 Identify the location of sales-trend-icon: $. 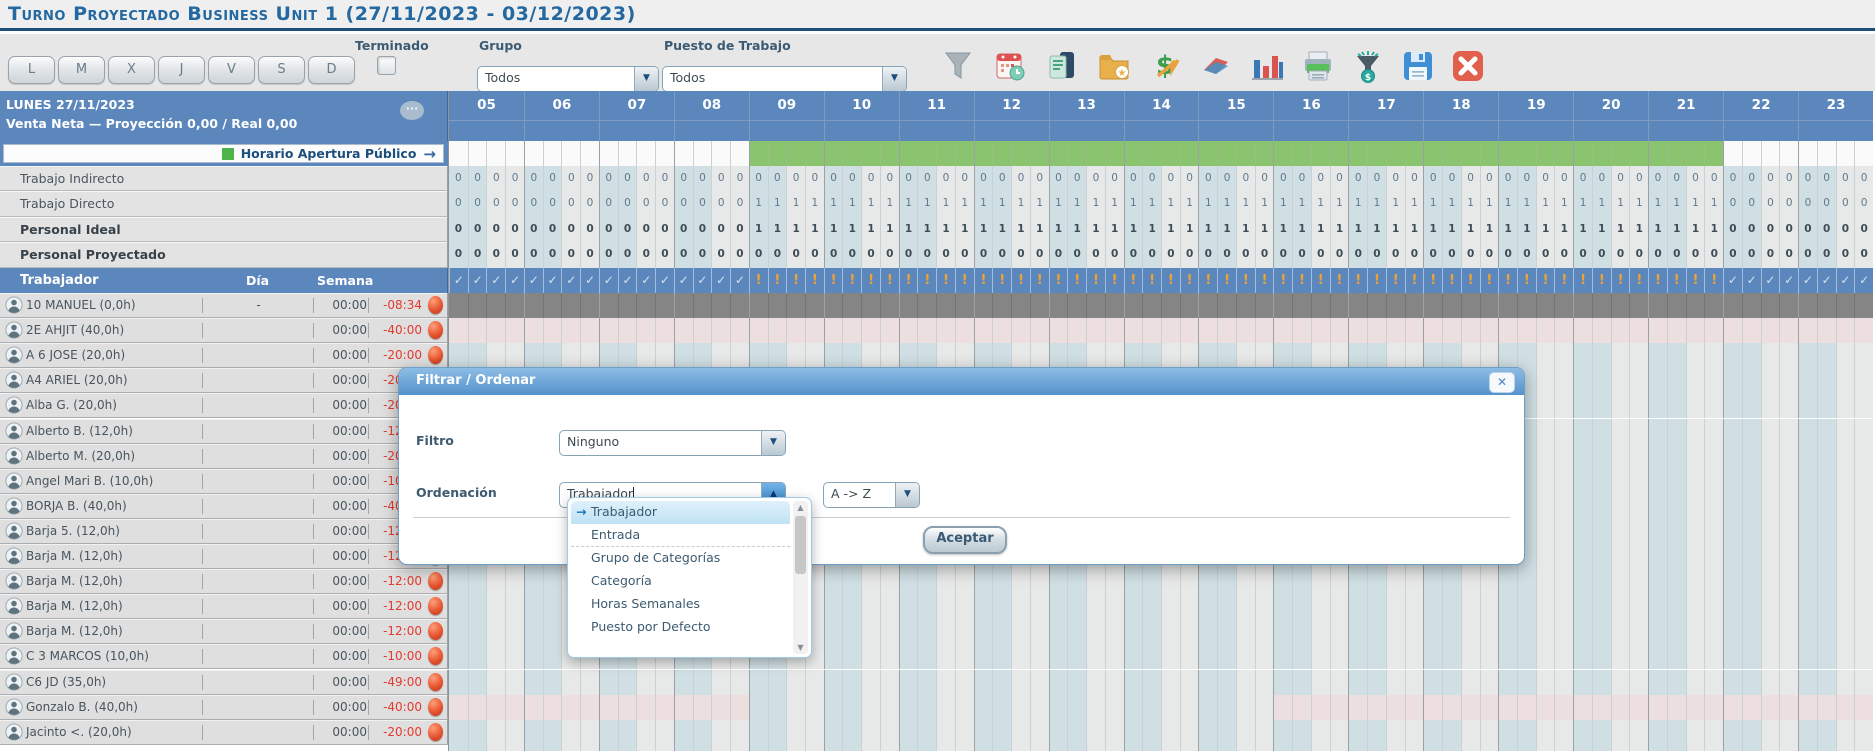
(1164, 66).